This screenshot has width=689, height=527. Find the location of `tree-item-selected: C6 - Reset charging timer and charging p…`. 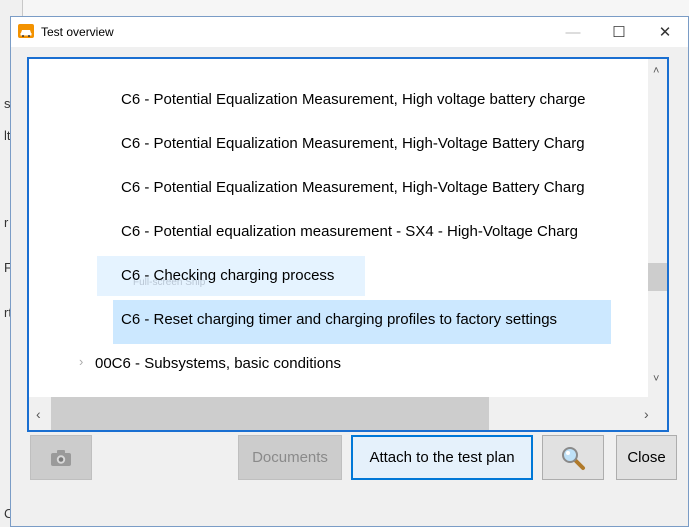

tree-item-selected: C6 - Reset charging timer and charging p… is located at coordinates (339, 320).